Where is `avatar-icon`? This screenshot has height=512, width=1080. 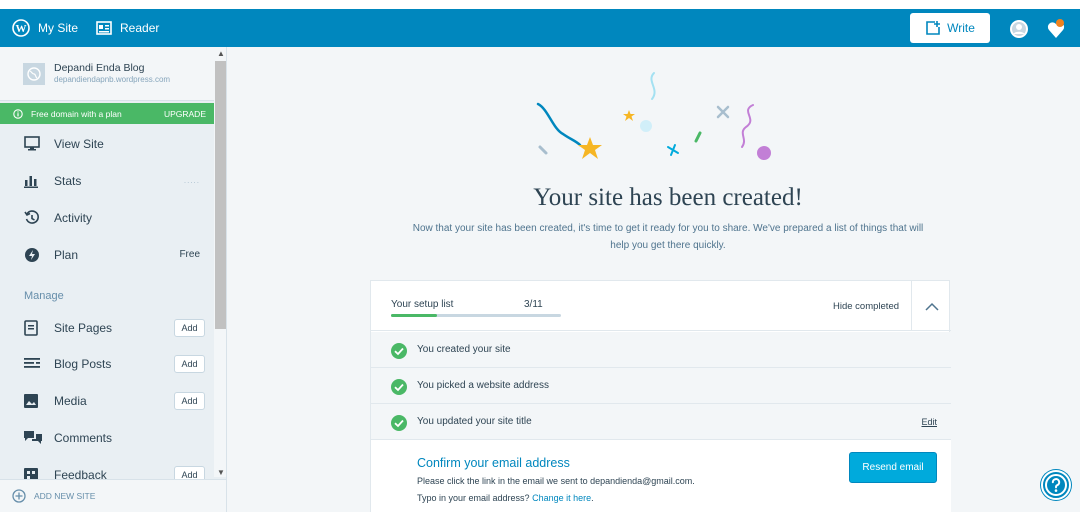
avatar-icon is located at coordinates (1019, 29).